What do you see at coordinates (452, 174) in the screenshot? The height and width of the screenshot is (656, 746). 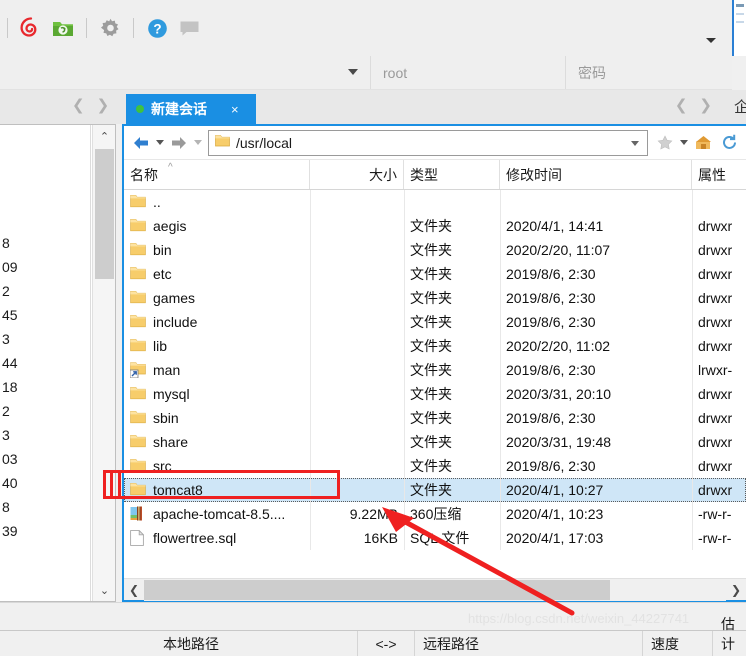 I see `column-header-type: 类型` at bounding box center [452, 174].